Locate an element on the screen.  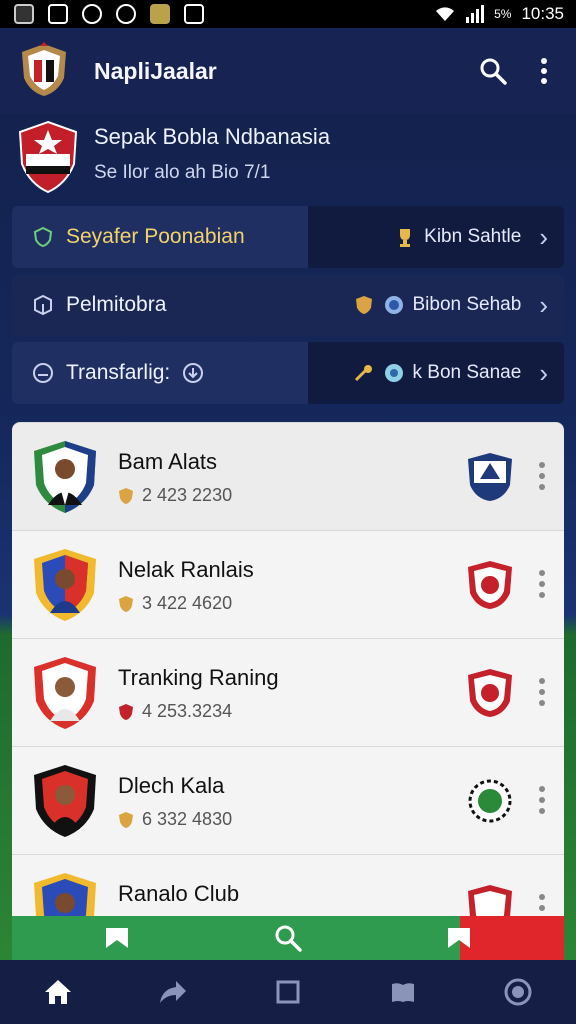
menu-label: Pelmitobra is located at coordinates (116, 304).